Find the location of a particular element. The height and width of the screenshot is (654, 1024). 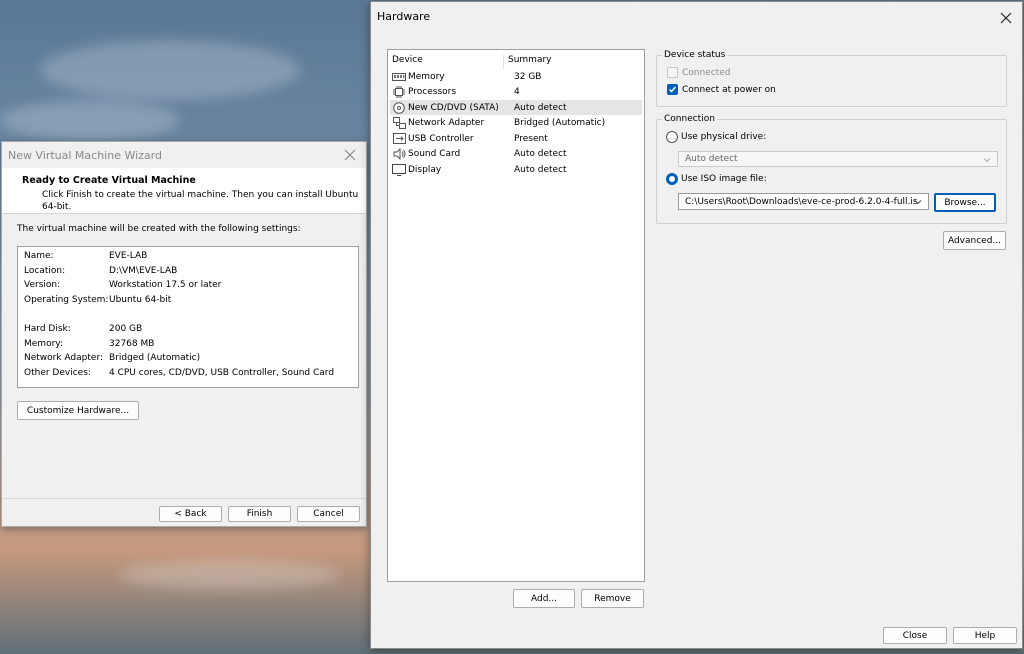

device-summary: Bridged (Automatic) is located at coordinates (560, 122).